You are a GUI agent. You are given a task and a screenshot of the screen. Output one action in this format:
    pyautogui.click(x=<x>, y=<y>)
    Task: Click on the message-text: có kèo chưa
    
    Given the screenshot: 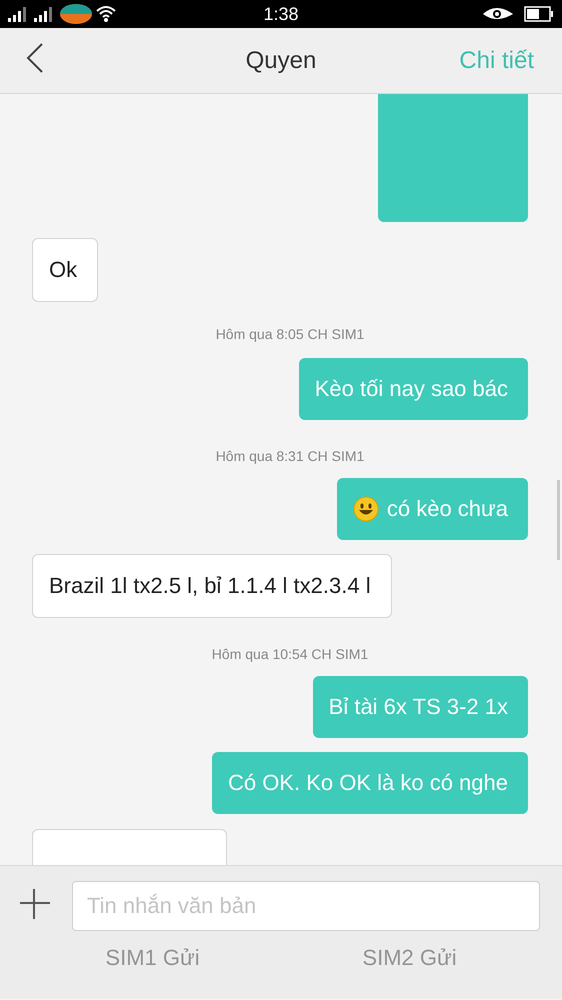 What is the action you would take?
    pyautogui.click(x=447, y=509)
    